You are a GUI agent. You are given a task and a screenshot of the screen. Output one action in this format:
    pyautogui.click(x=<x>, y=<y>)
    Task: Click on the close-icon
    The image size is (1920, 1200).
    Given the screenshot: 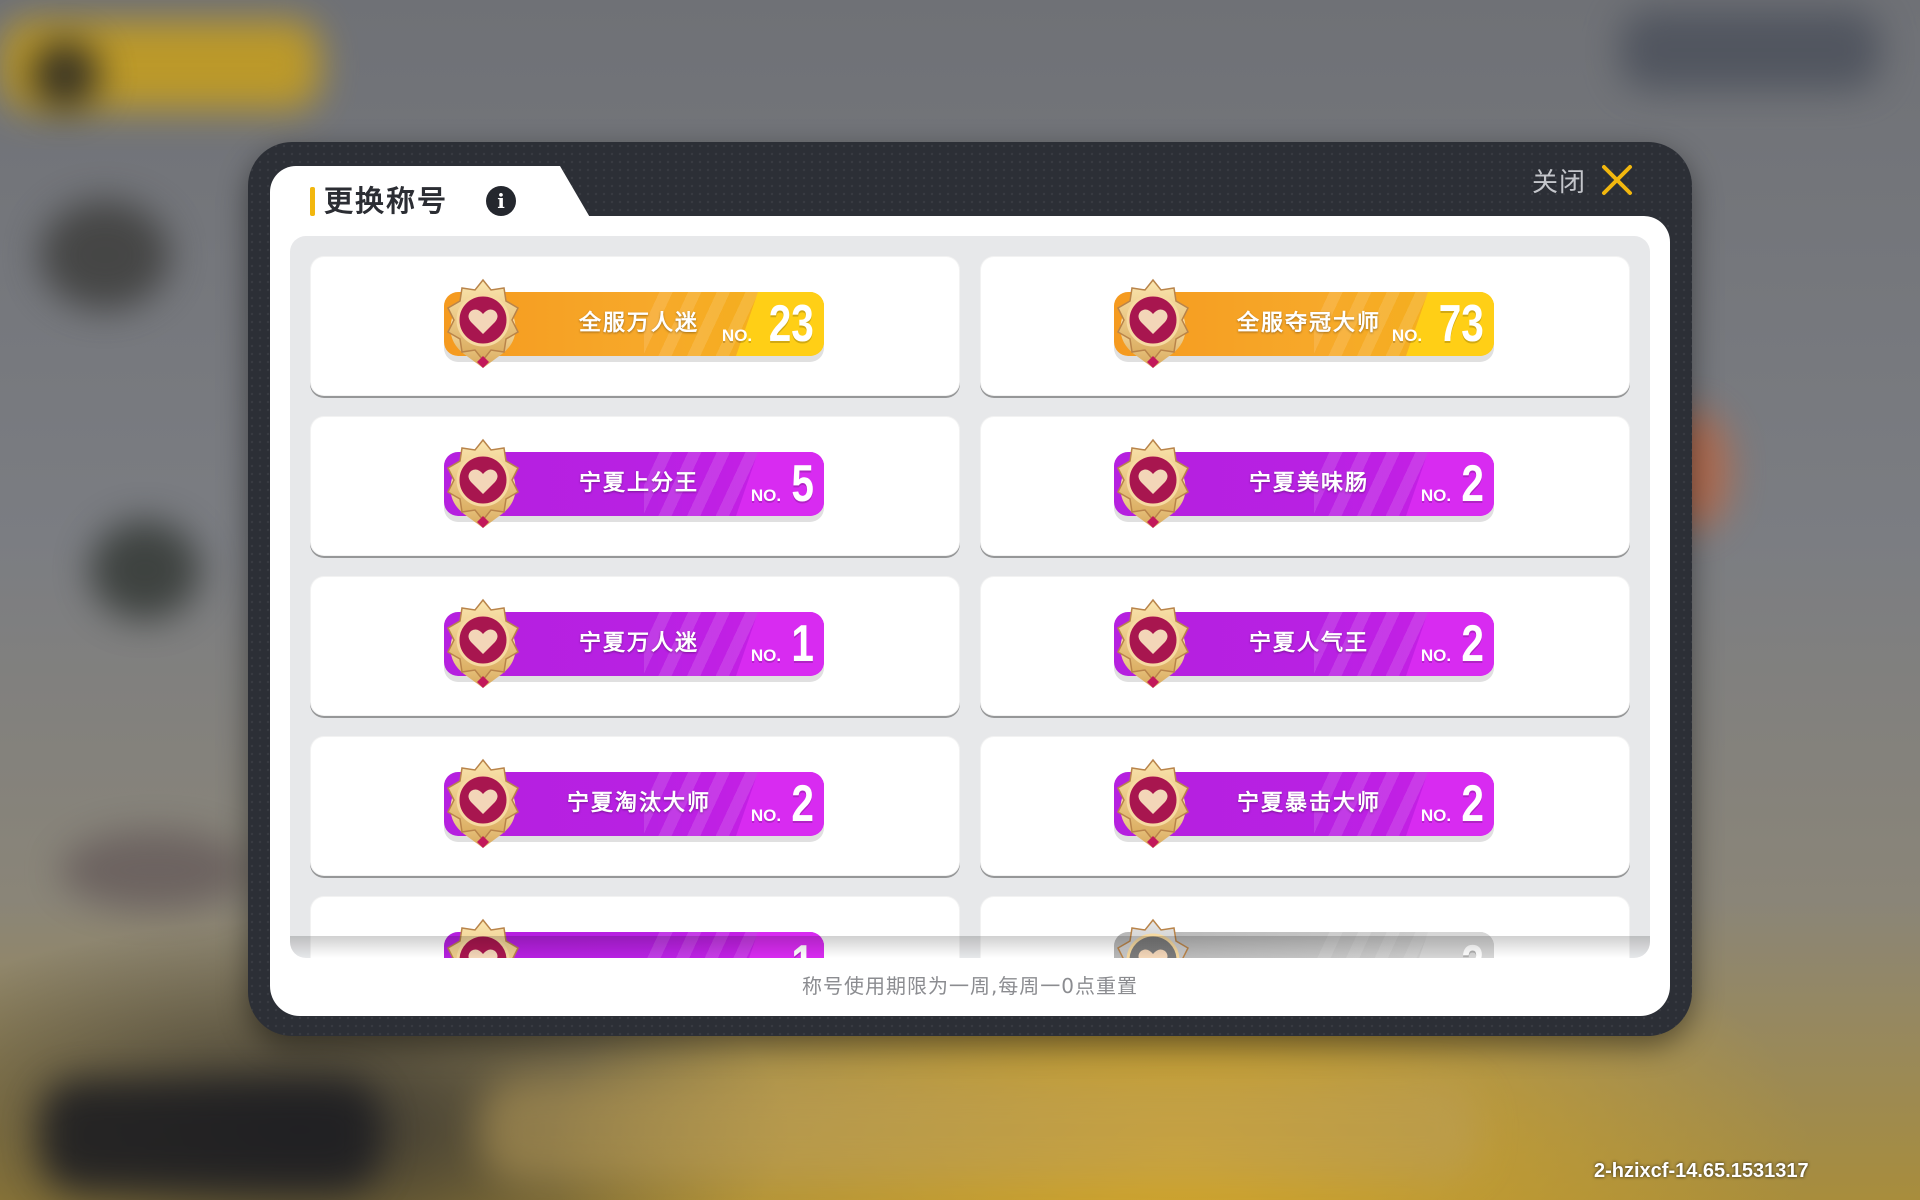 What is the action you would take?
    pyautogui.click(x=1617, y=180)
    